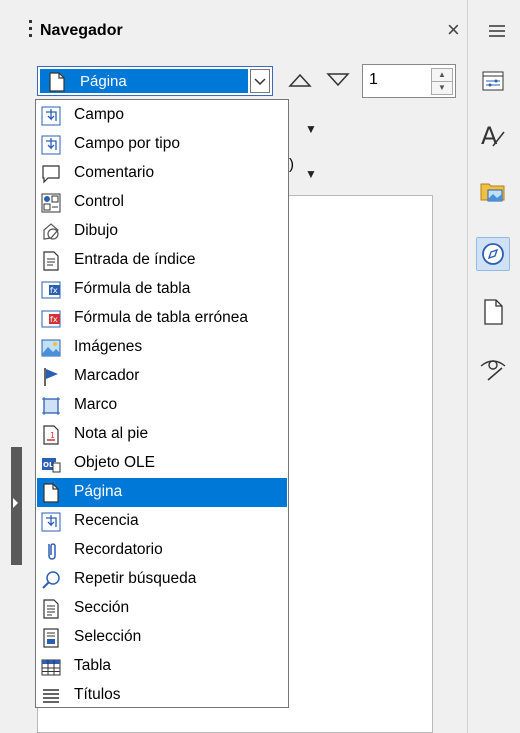 The image size is (520, 733). I want to click on navigator-icon, so click(493, 254).